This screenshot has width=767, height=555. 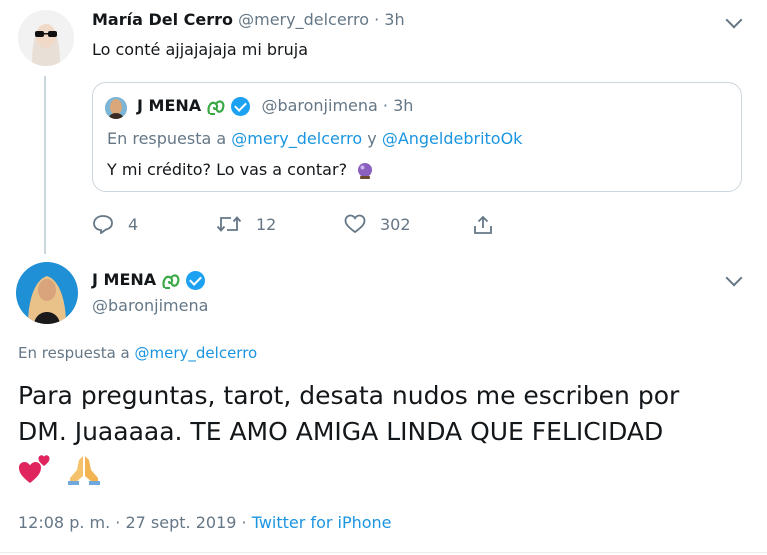 I want to click on quoted-avatar, so click(x=116, y=108).